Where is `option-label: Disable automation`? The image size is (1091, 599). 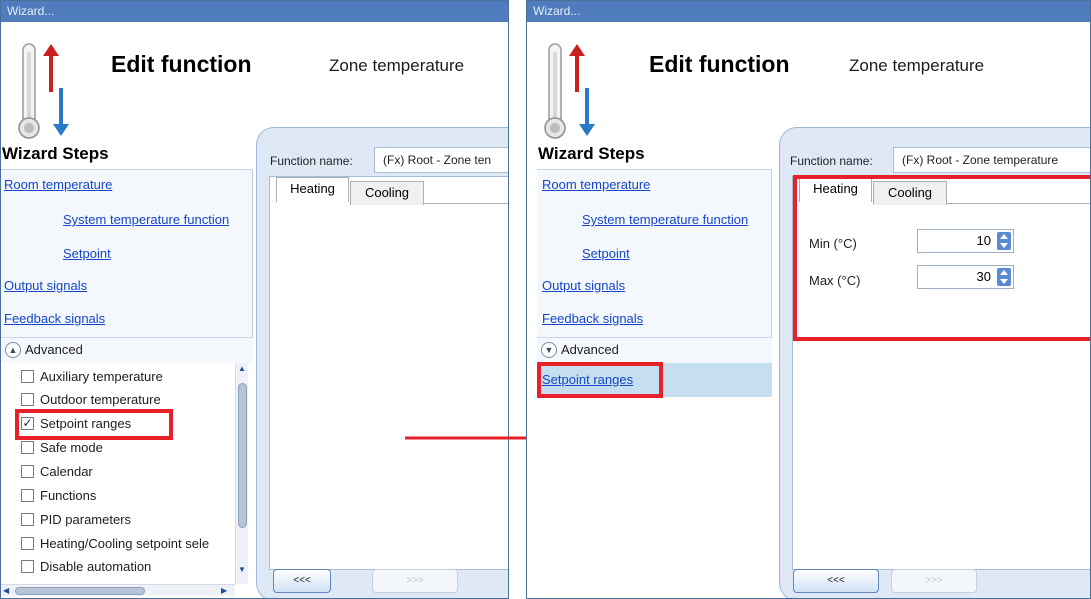 option-label: Disable automation is located at coordinates (96, 566).